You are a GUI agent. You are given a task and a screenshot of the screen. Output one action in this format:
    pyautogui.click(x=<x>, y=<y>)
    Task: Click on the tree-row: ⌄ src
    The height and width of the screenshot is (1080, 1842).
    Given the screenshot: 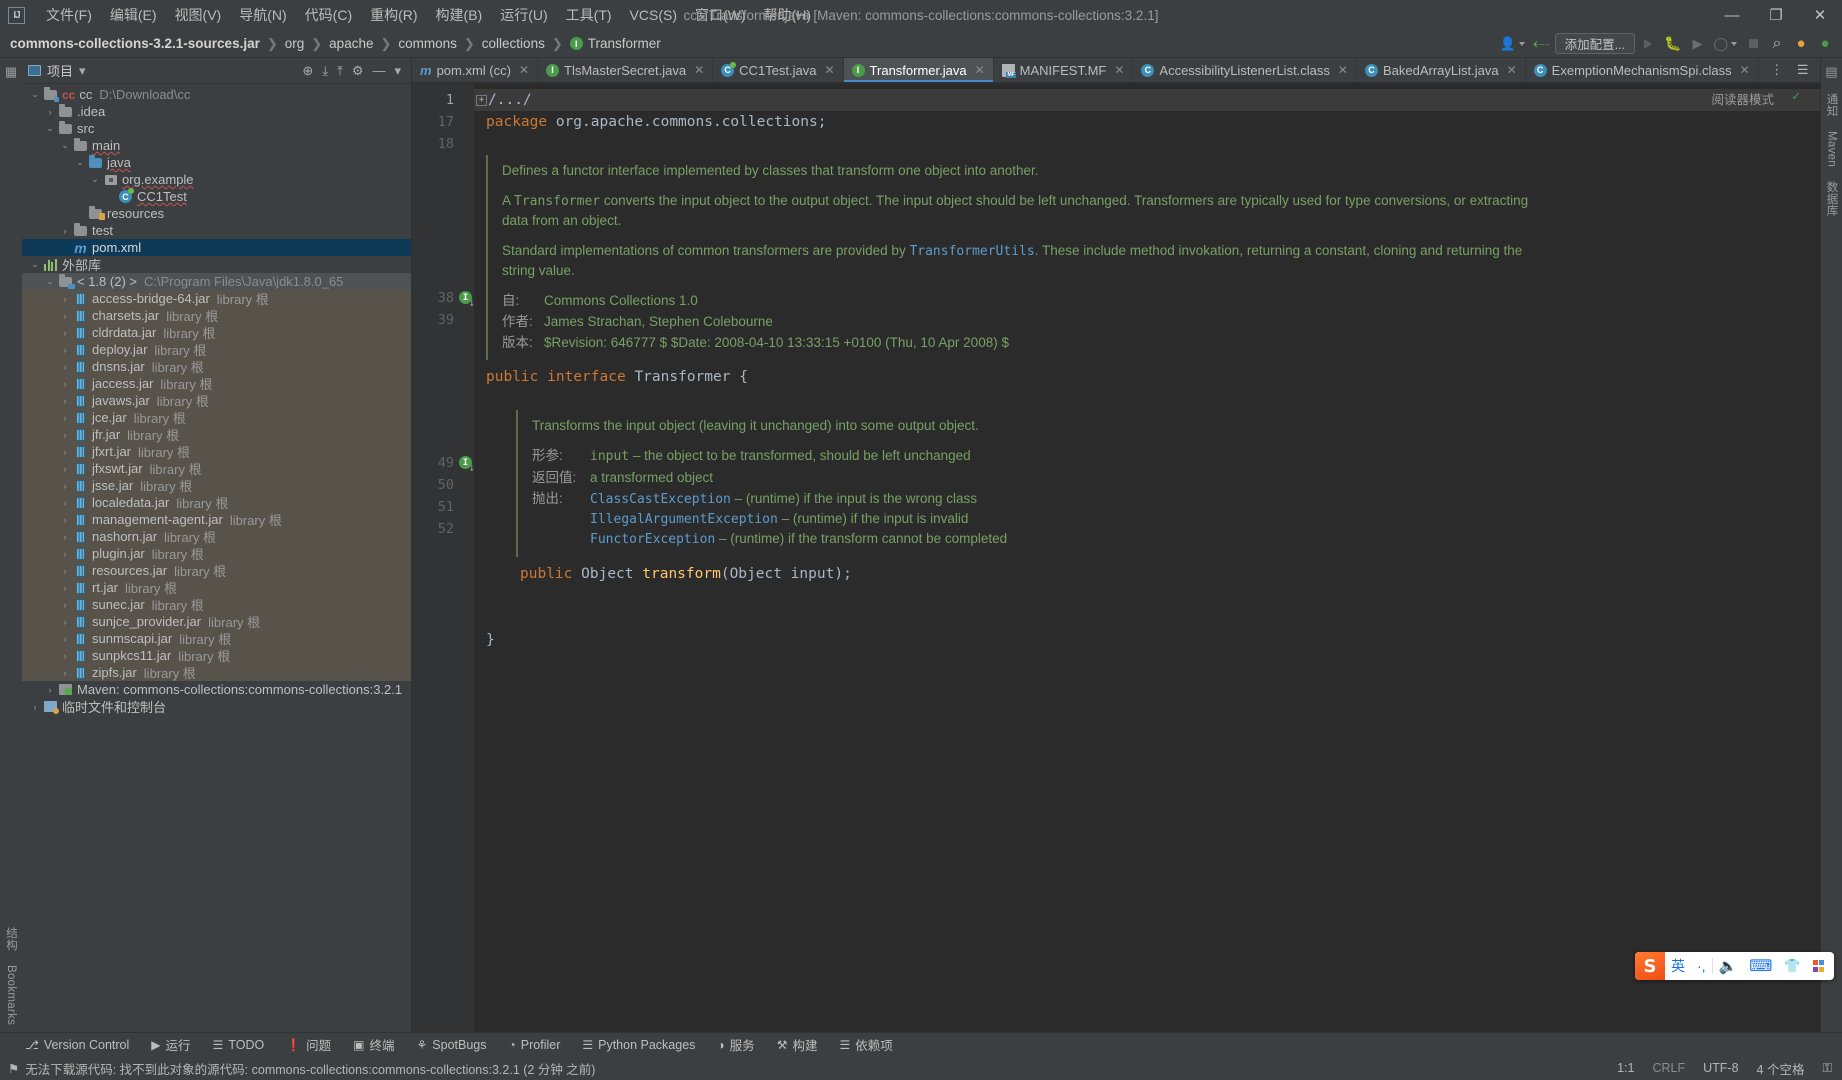 What is the action you would take?
    pyautogui.click(x=216, y=128)
    